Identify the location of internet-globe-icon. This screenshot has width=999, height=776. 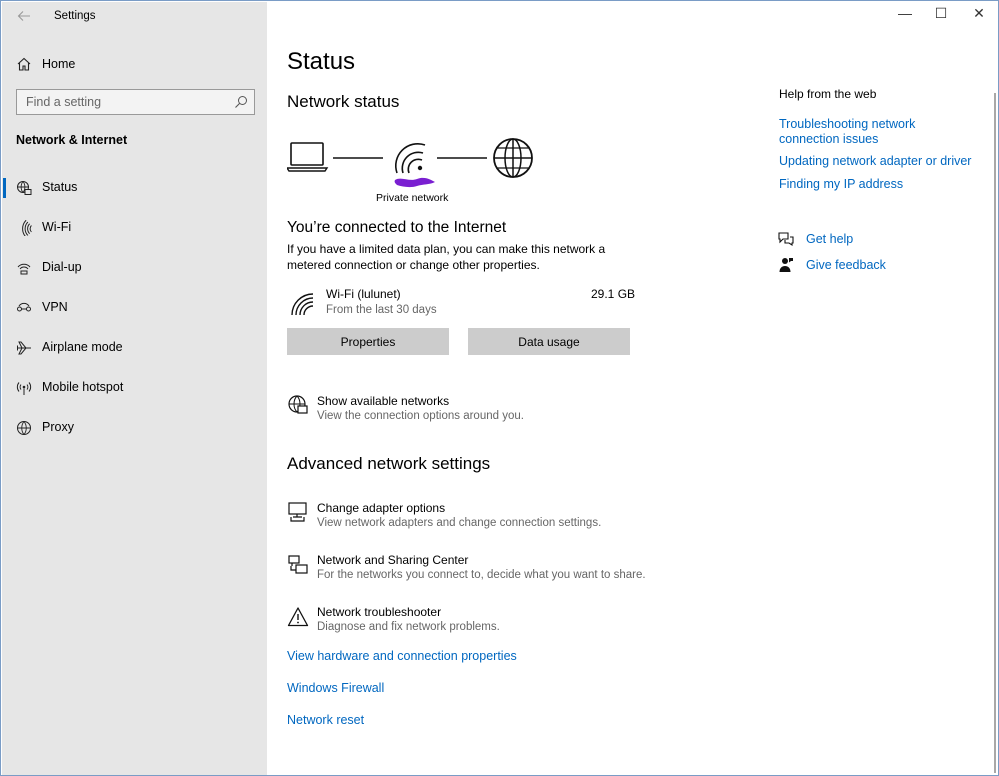
(513, 158).